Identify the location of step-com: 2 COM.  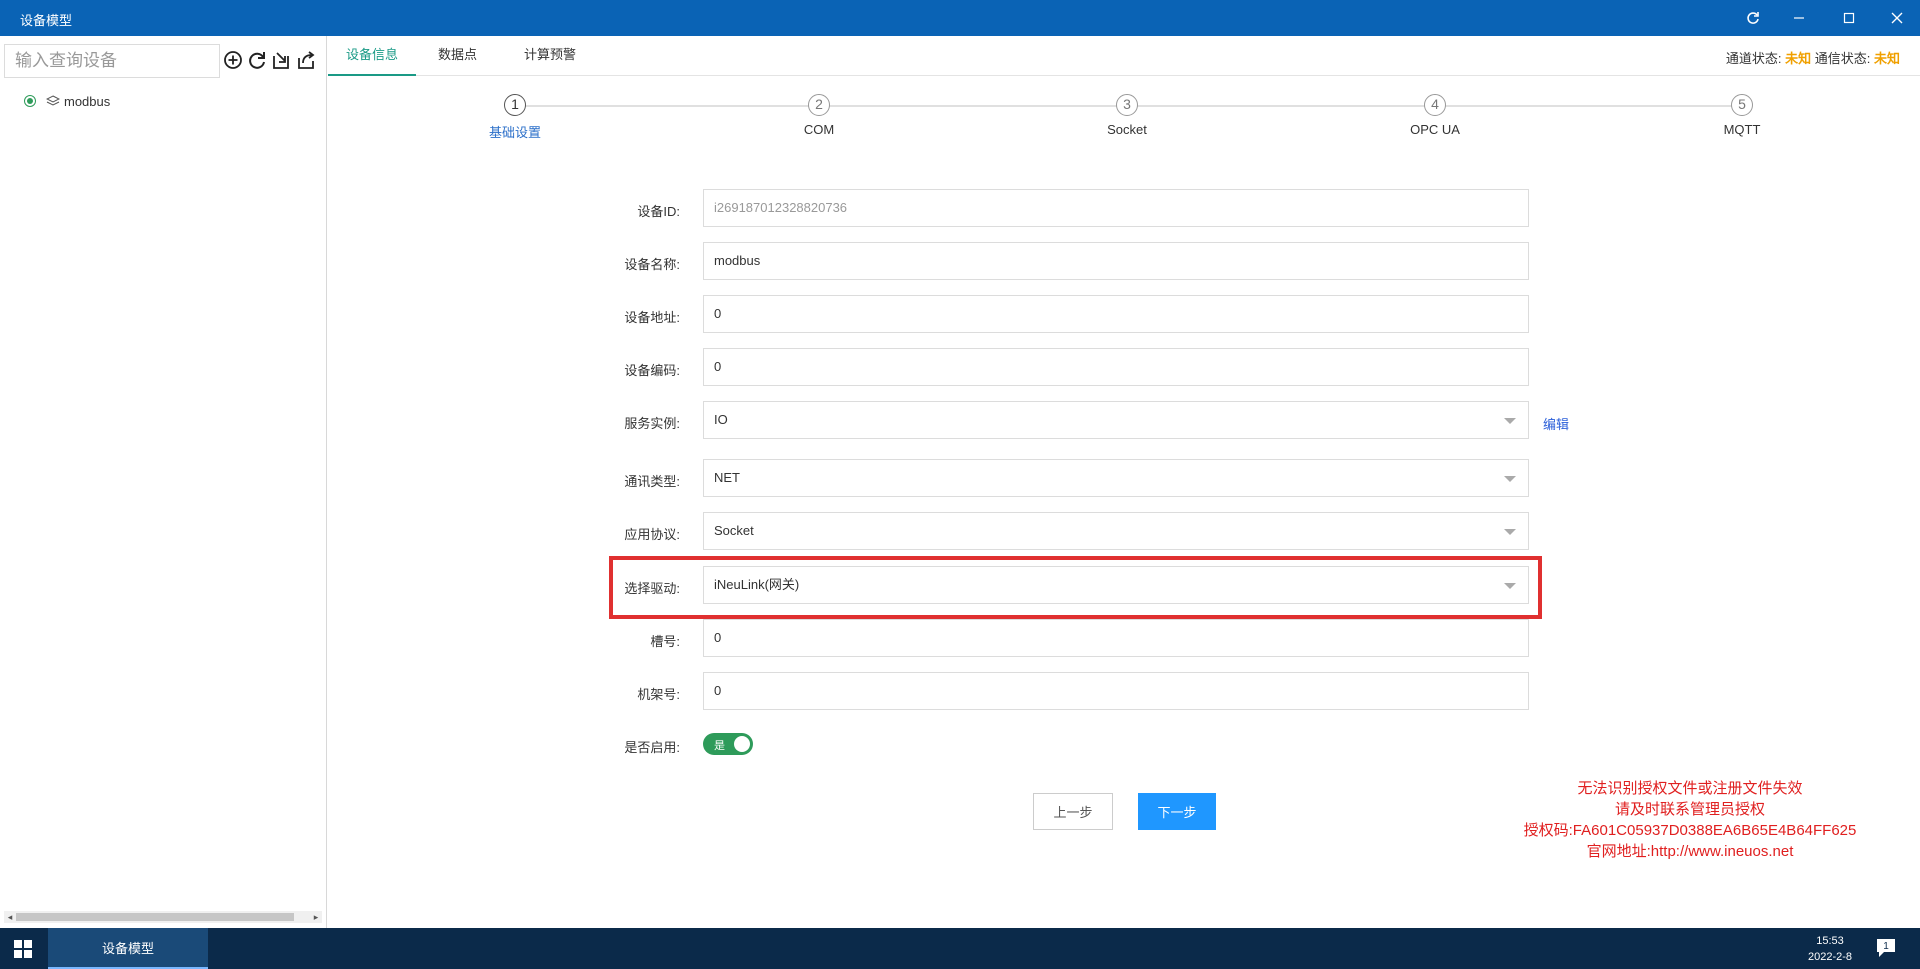
(819, 115).